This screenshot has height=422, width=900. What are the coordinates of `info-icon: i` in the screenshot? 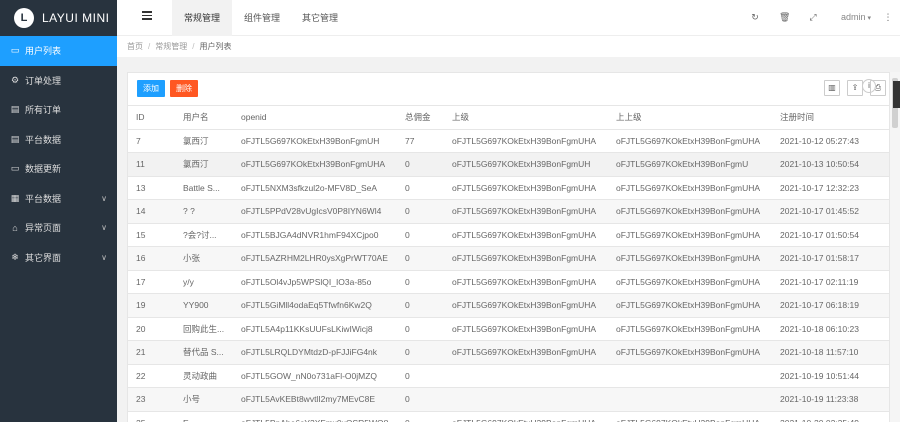 It's located at (869, 86).